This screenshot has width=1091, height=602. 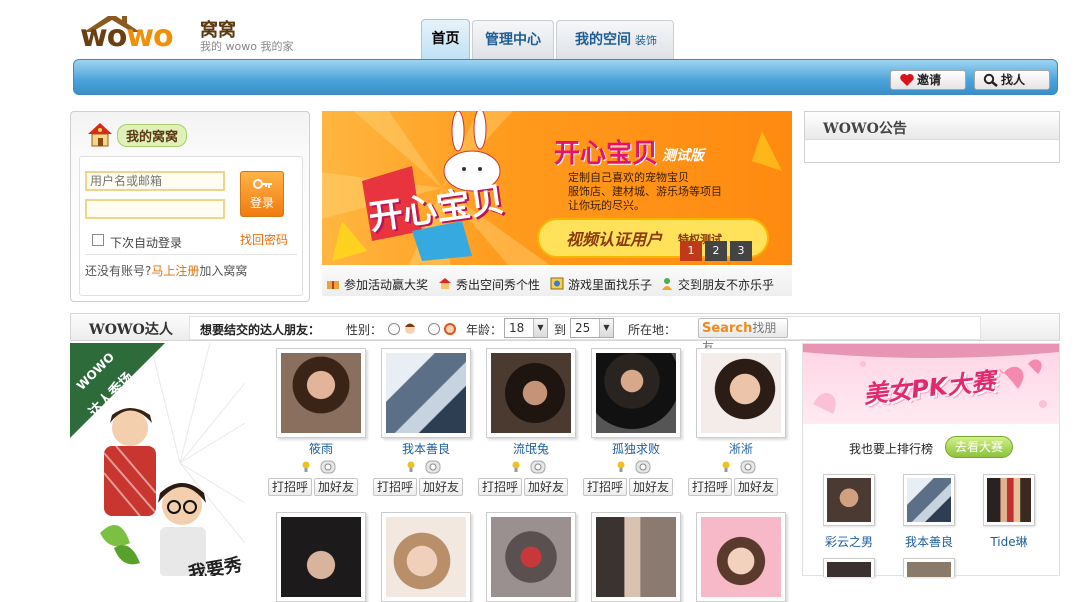 What do you see at coordinates (513, 40) in the screenshot?
I see `tab-management: 管理中心` at bounding box center [513, 40].